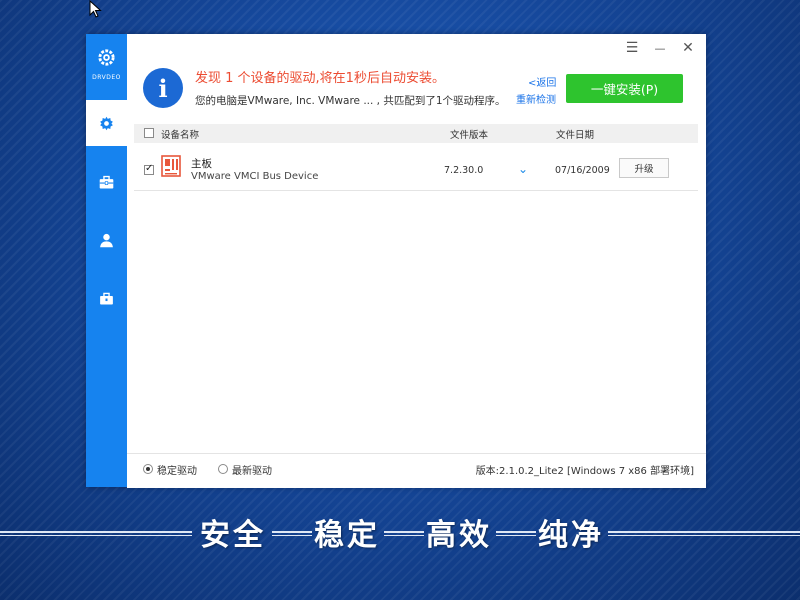 The height and width of the screenshot is (600, 800). Describe the element at coordinates (644, 168) in the screenshot. I see `upgrade-button: 升级` at that location.